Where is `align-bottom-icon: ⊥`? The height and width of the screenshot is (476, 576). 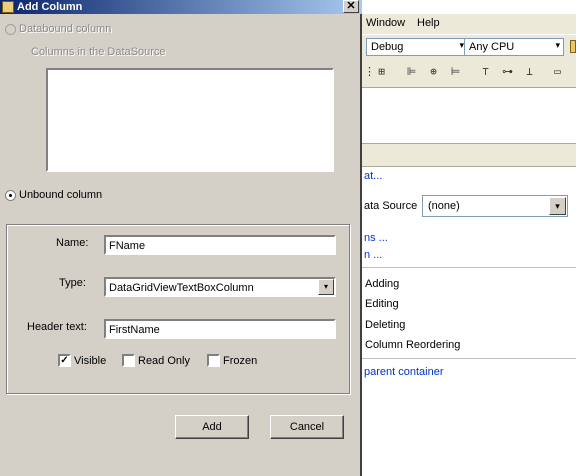
align-bottom-icon: ⊥ is located at coordinates (529, 71).